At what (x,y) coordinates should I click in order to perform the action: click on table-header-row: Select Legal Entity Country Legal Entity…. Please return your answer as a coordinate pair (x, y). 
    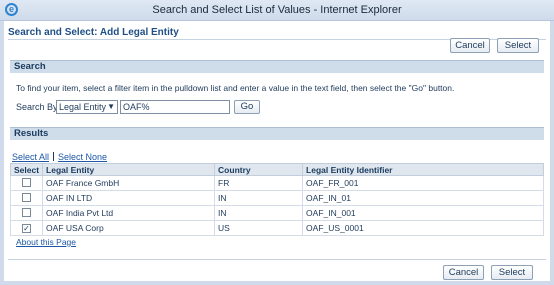
    Looking at the image, I should click on (276, 169).